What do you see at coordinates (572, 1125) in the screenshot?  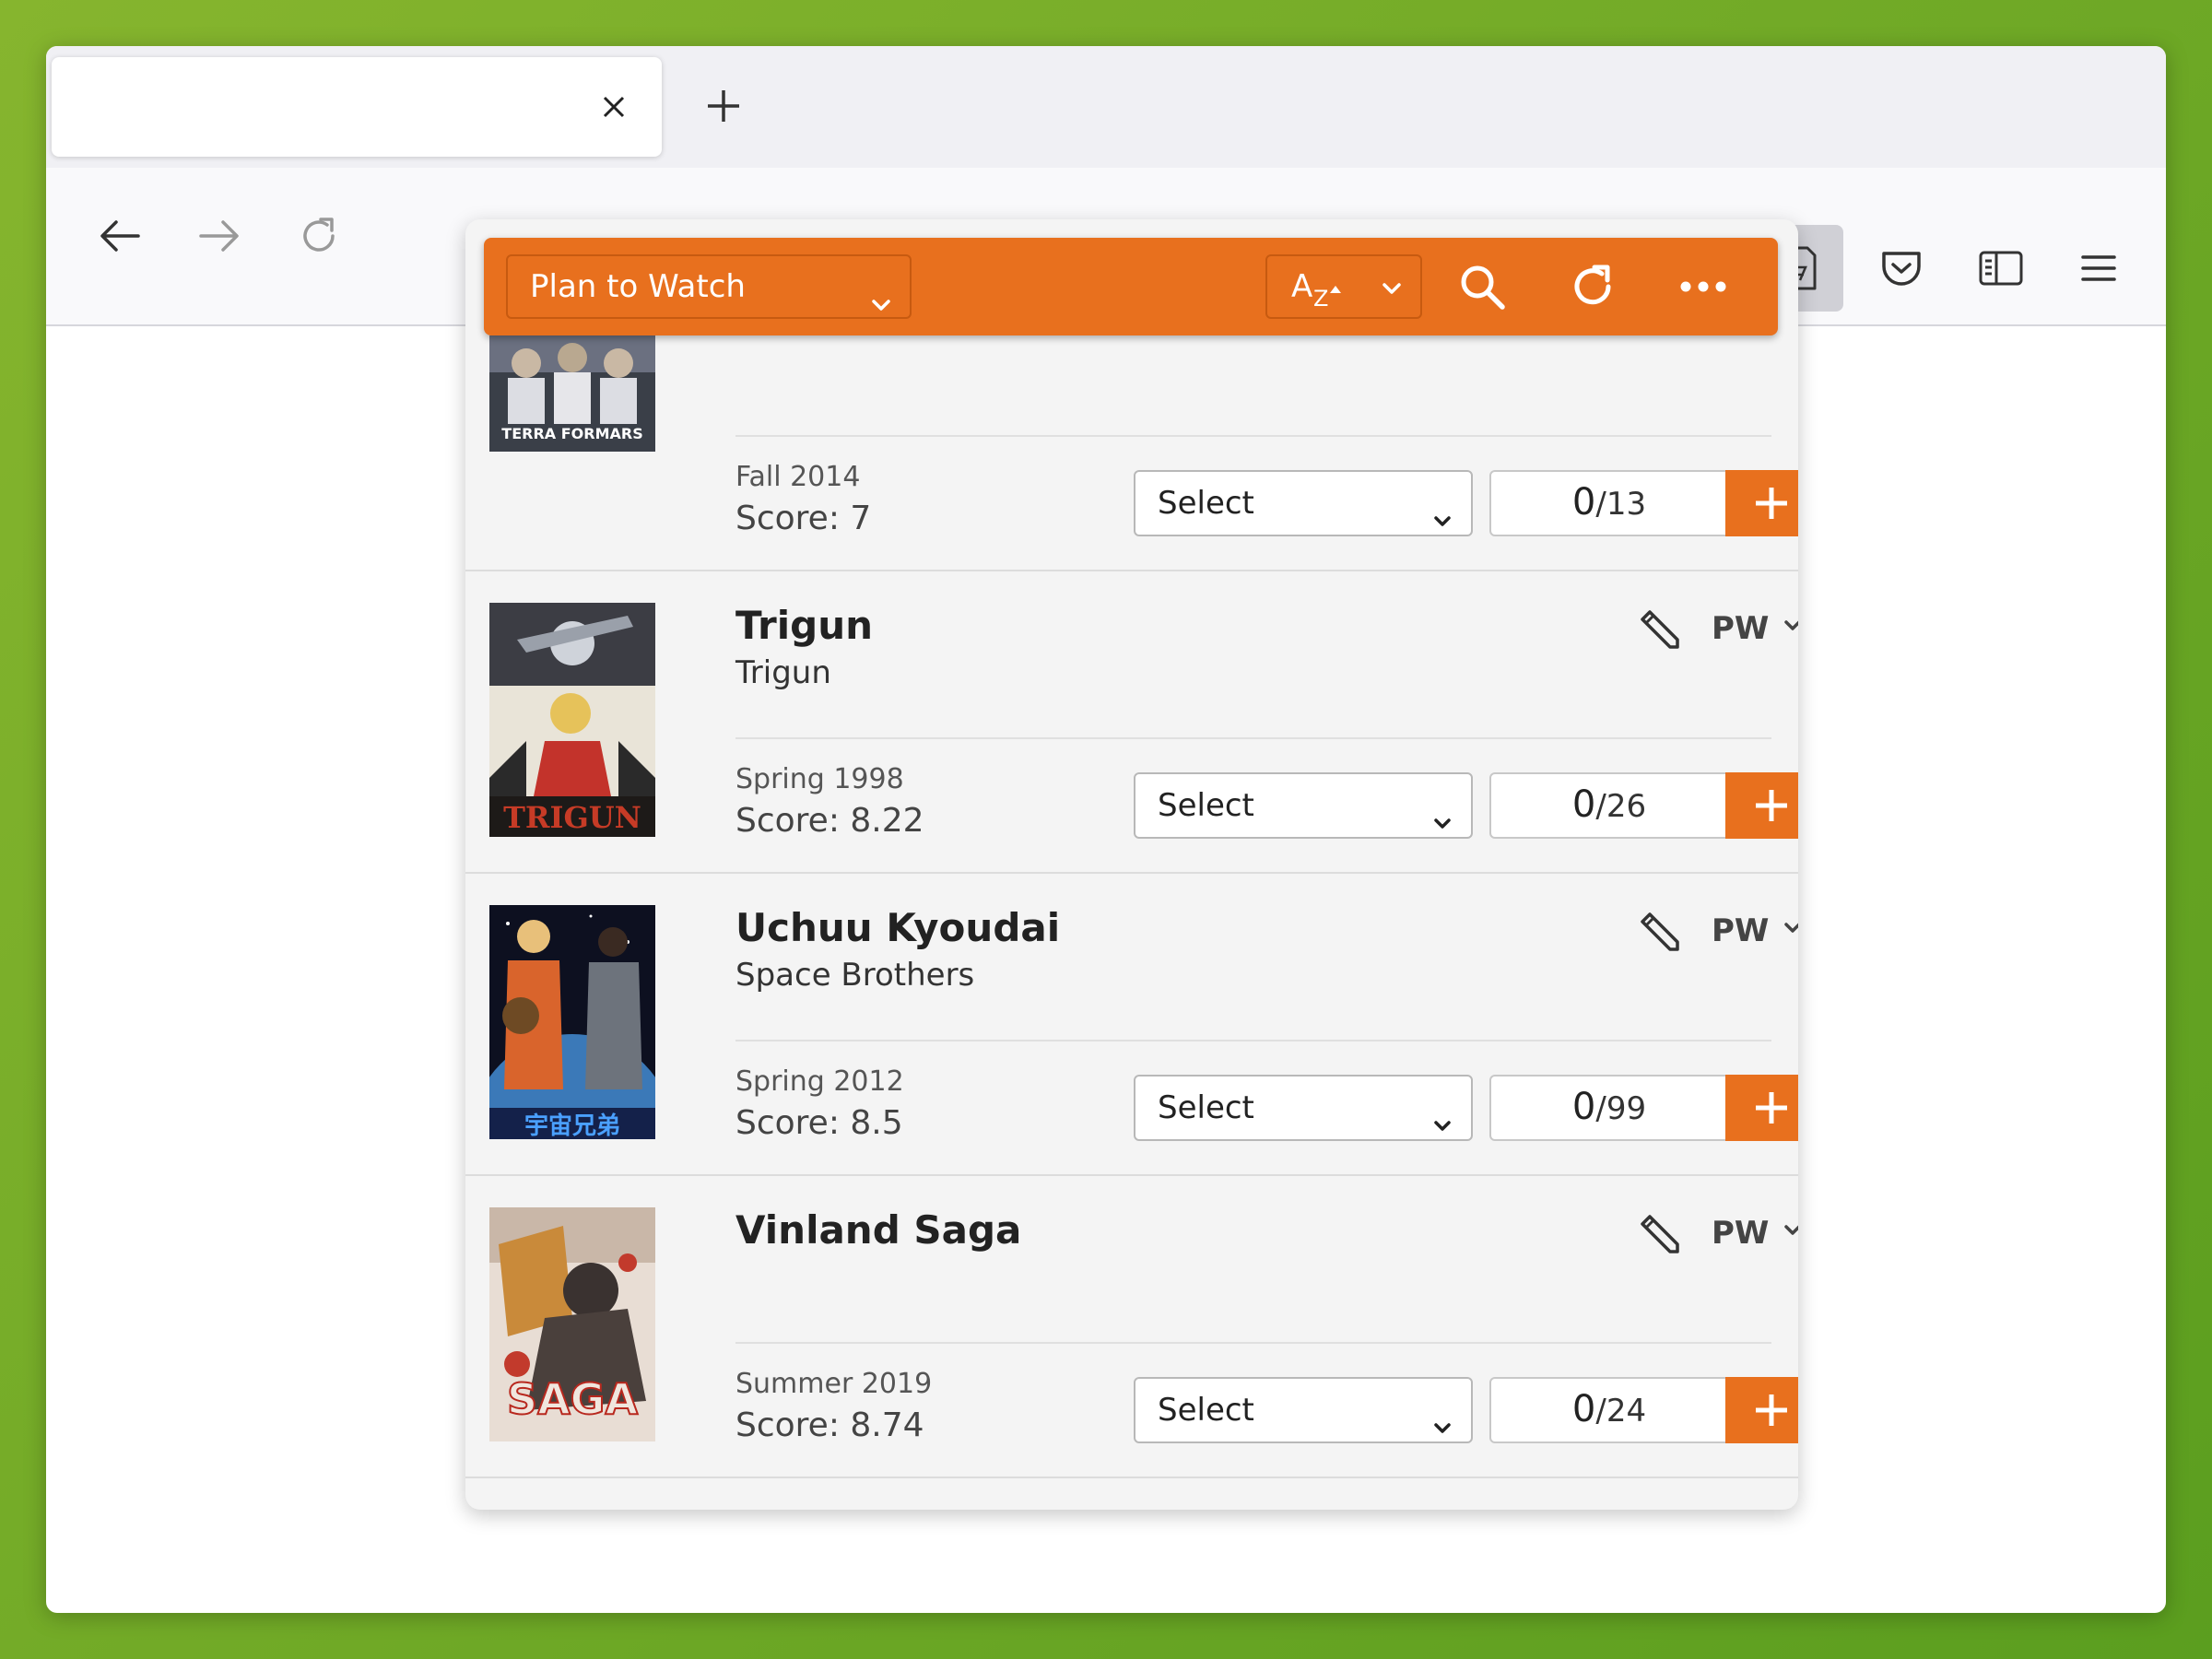 I see `svg-text: 宇宙兄弟` at bounding box center [572, 1125].